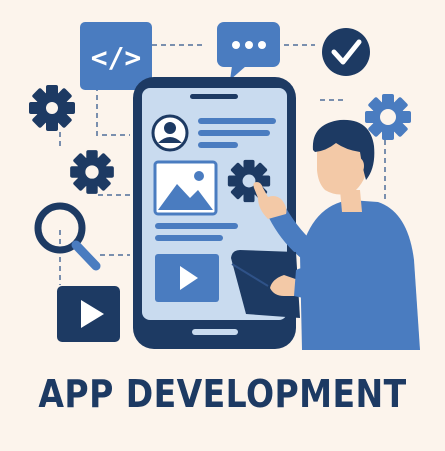 This screenshot has width=445, height=451. I want to click on caption-title: APP DEVELOPMENT, so click(222, 394).